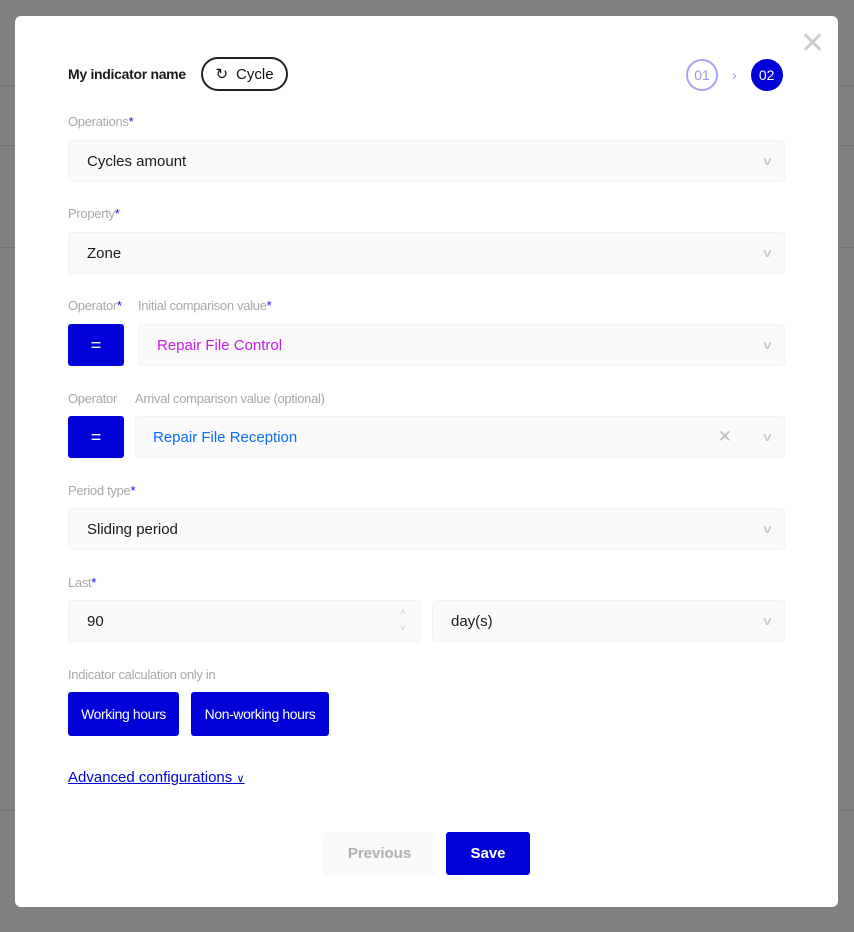  What do you see at coordinates (725, 437) in the screenshot?
I see `clear-icon: ✕` at bounding box center [725, 437].